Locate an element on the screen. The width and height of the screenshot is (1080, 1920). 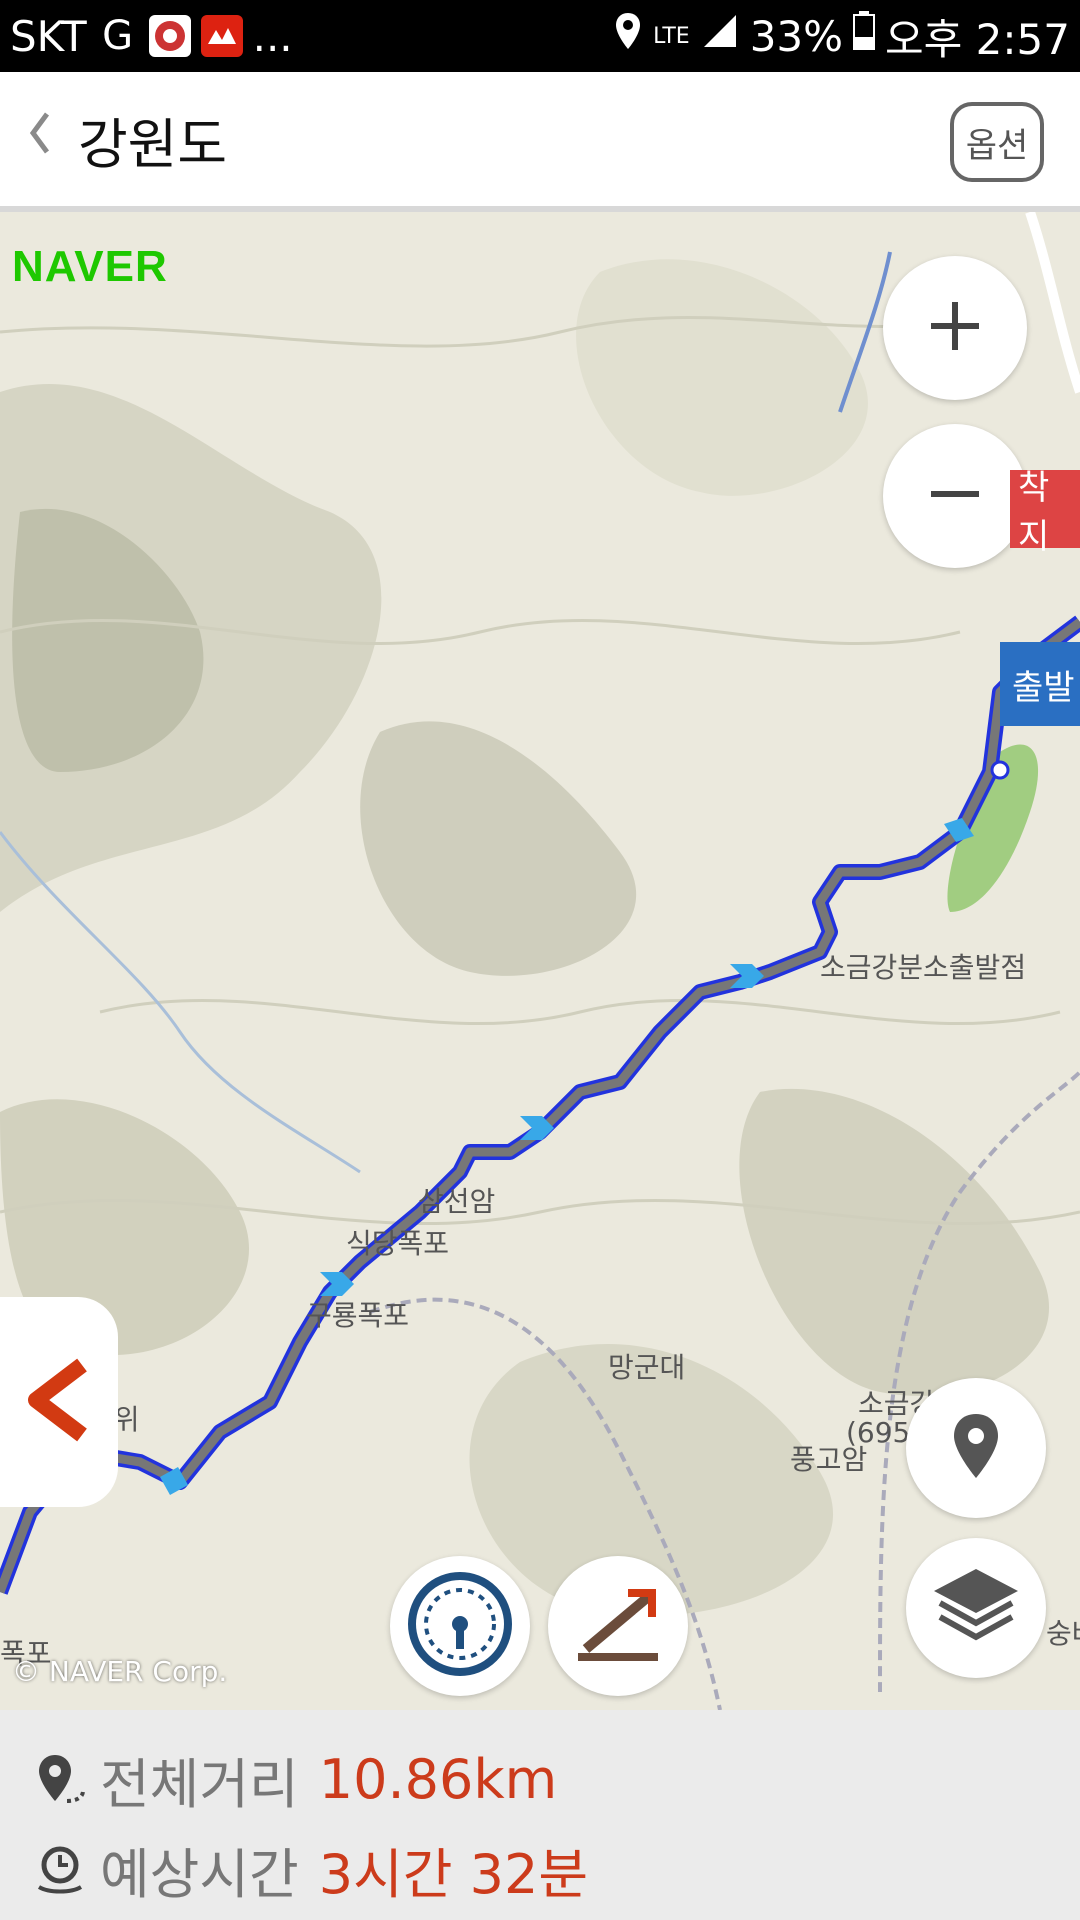
total-distance-value: 10.86km is located at coordinates (438, 1779).